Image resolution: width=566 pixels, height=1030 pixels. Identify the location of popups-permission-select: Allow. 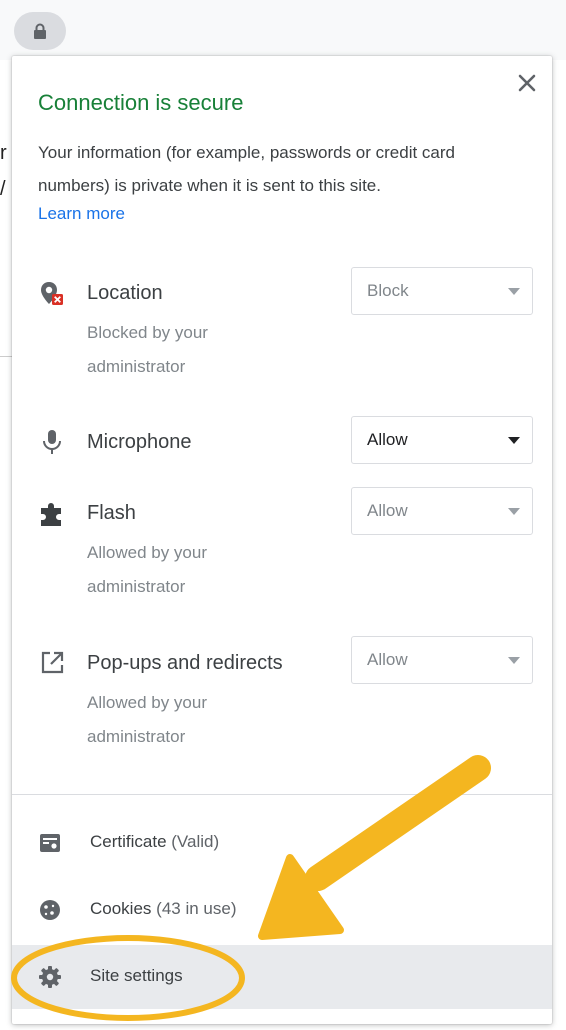
(442, 660).